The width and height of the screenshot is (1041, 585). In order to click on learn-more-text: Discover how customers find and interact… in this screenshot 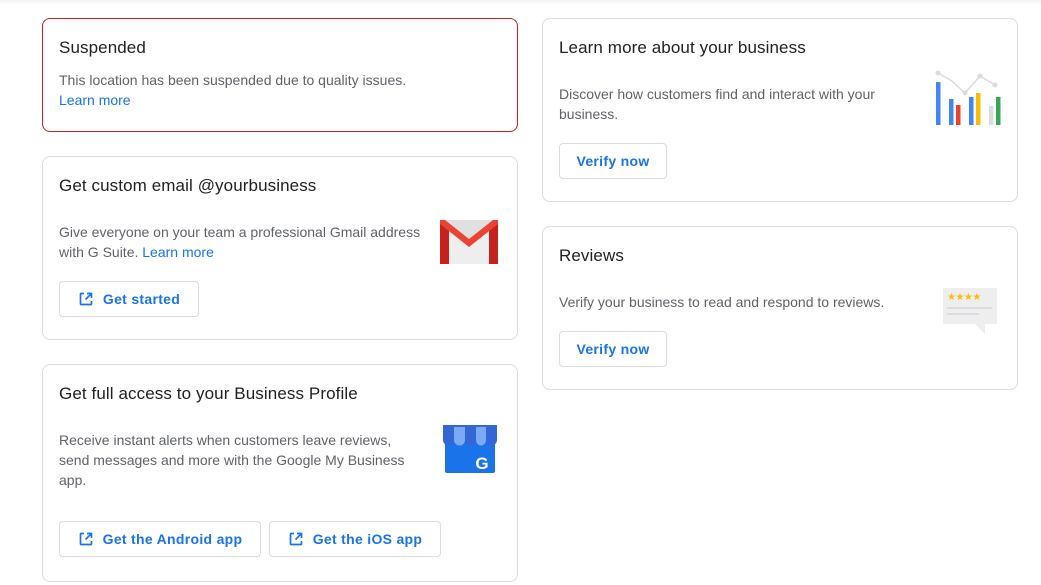, I will do `click(717, 104)`.